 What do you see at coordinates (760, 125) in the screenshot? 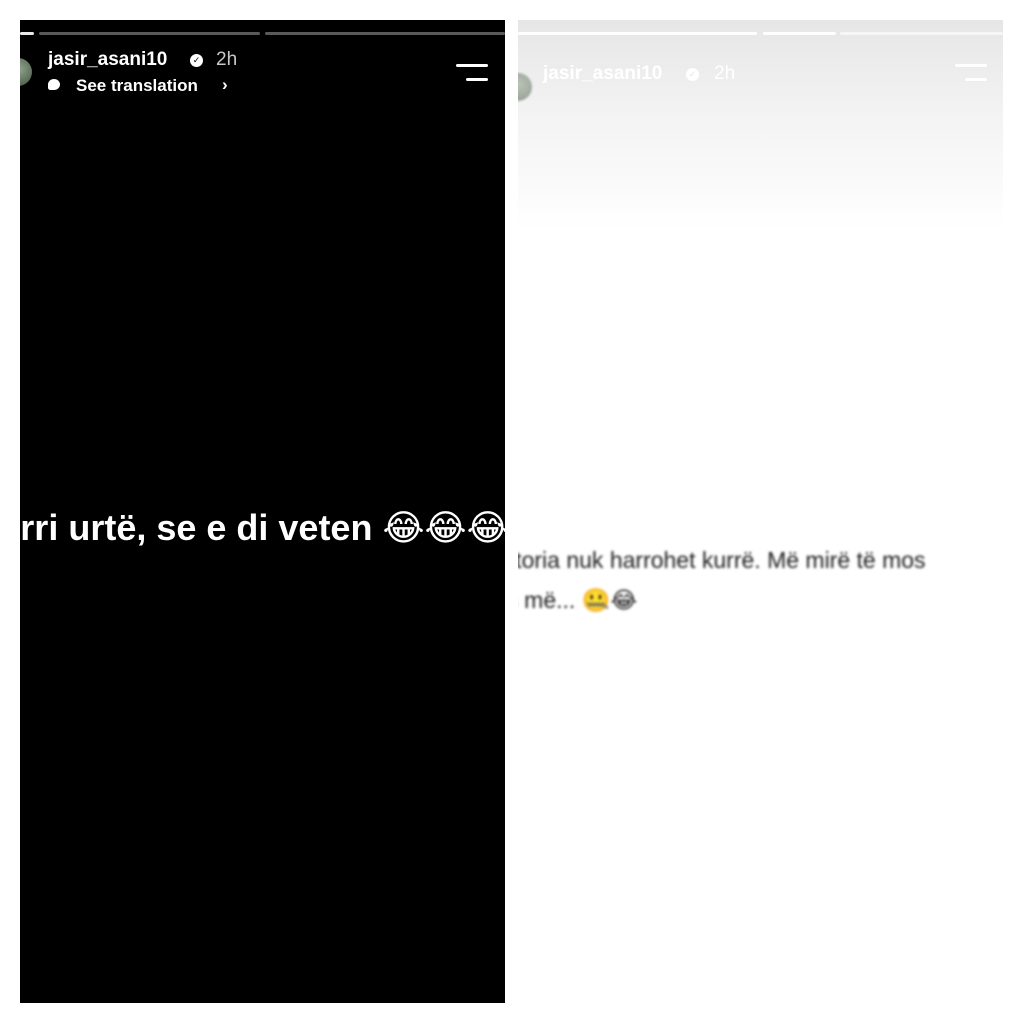
I see `header-gradient` at bounding box center [760, 125].